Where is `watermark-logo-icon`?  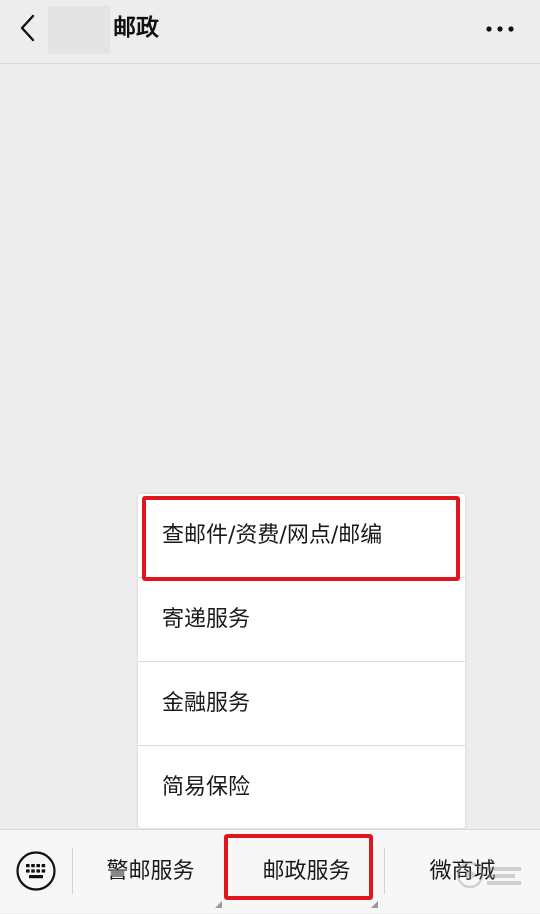
watermark-logo-icon is located at coordinates (488, 875).